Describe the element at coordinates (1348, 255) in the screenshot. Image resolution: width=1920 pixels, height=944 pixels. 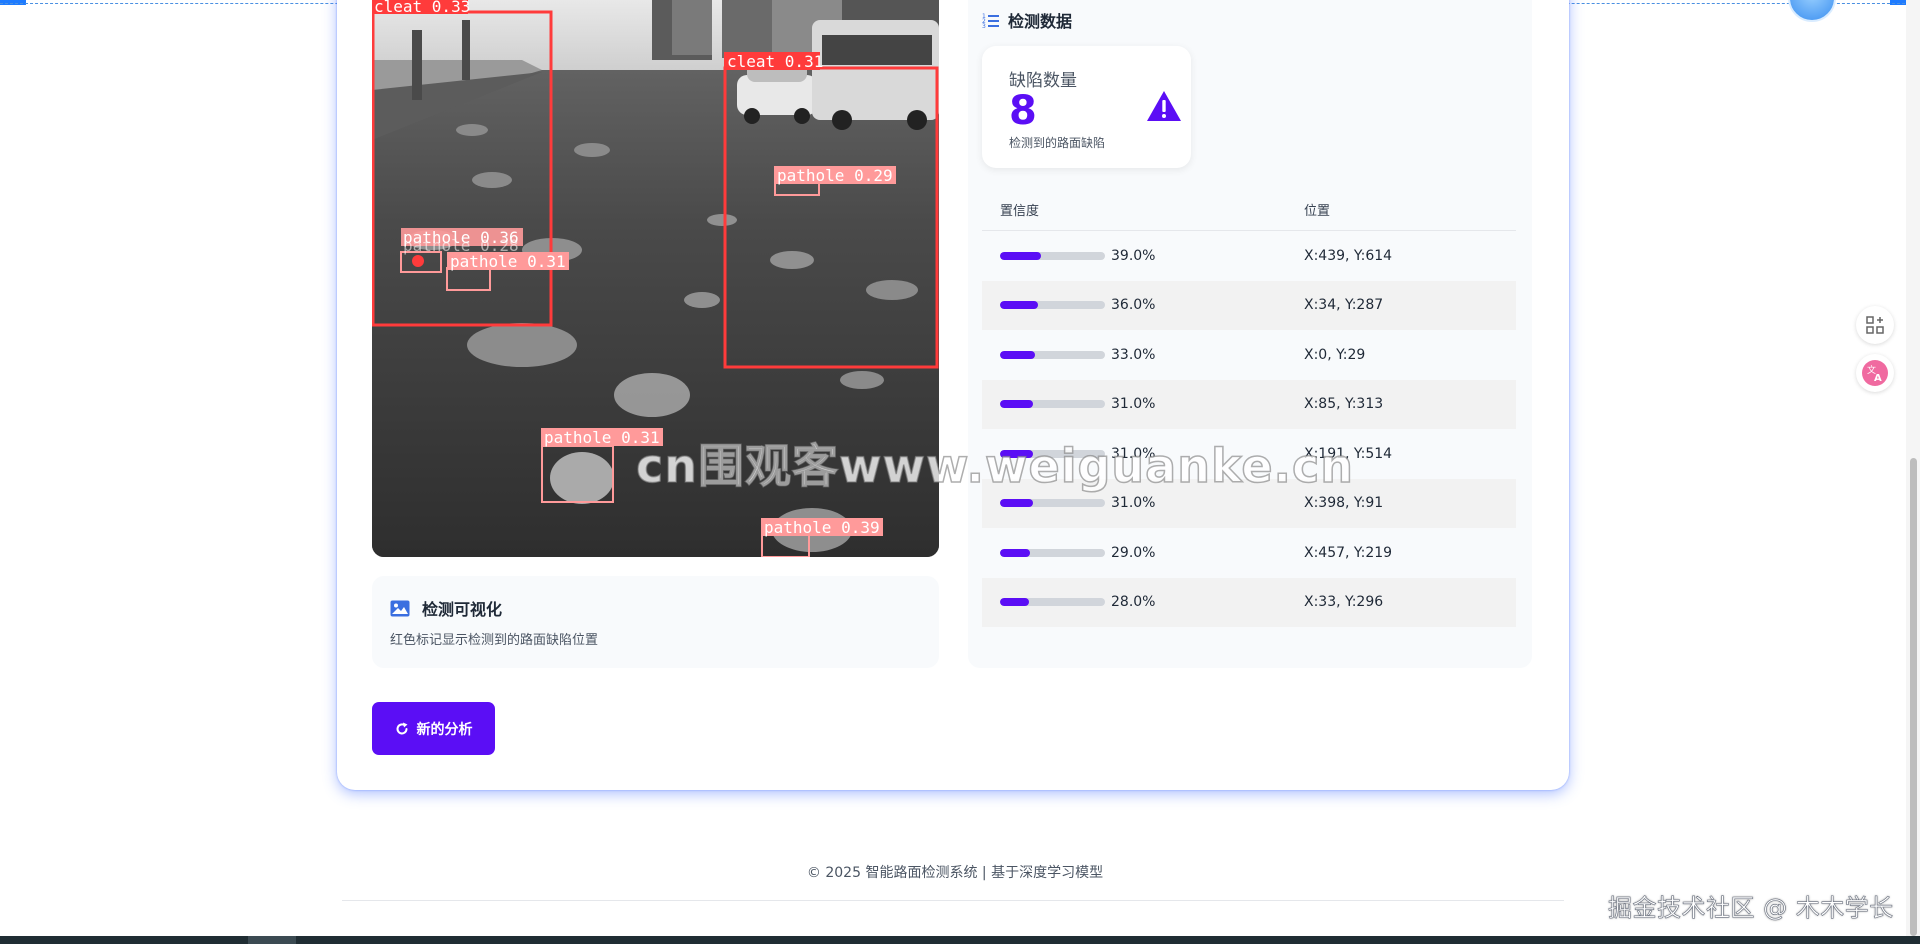
I see `position-cell: X:439, Y:614` at that location.